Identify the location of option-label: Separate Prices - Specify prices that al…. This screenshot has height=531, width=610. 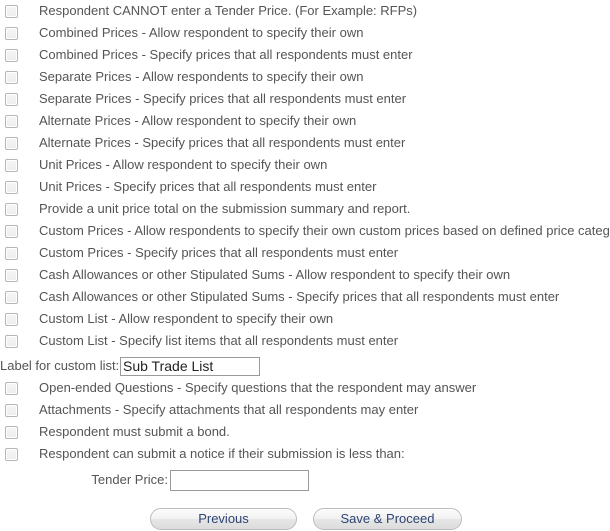
(222, 99).